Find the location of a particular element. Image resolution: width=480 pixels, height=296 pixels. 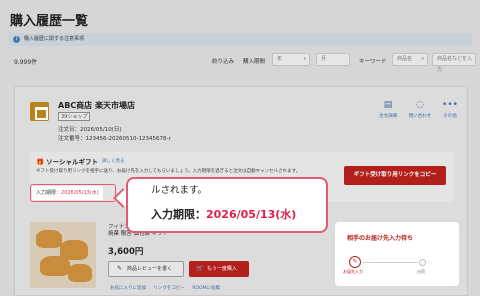

notice-text: 購入履歴に関する注意事項 is located at coordinates (54, 39).